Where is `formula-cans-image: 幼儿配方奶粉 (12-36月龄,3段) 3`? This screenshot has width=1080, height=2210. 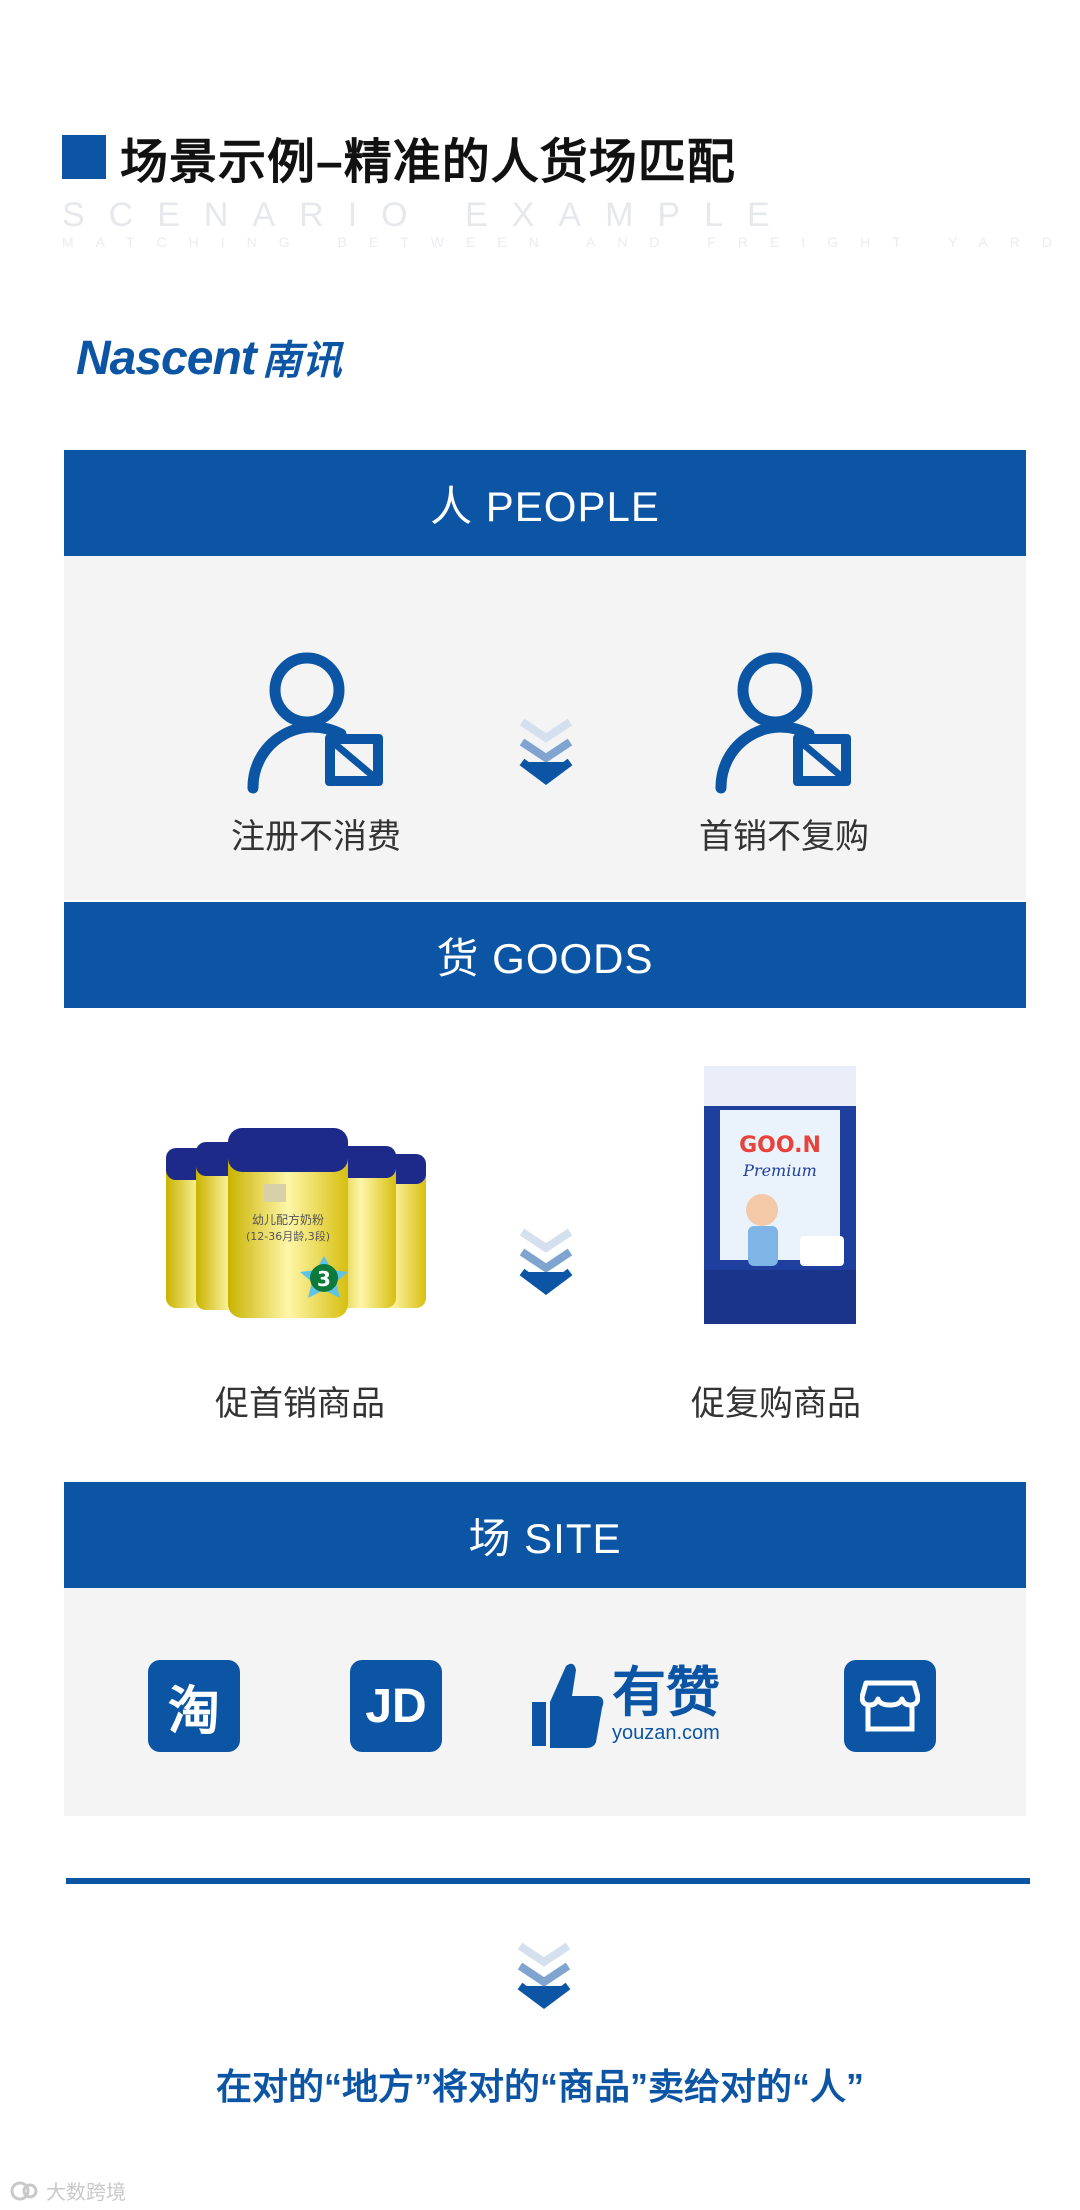
formula-cans-image: 幼儿配方奶粉 (12-36月龄,3段) 3 is located at coordinates (296, 1228).